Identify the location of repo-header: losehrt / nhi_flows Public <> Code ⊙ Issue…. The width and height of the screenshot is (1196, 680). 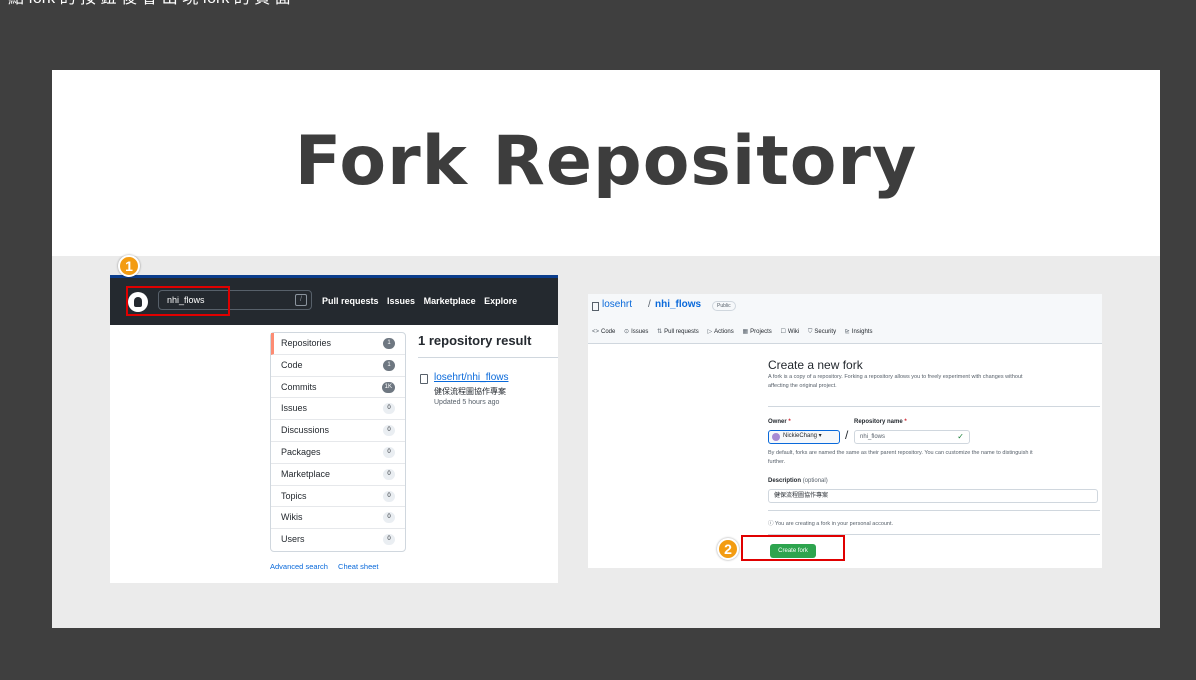
(845, 319).